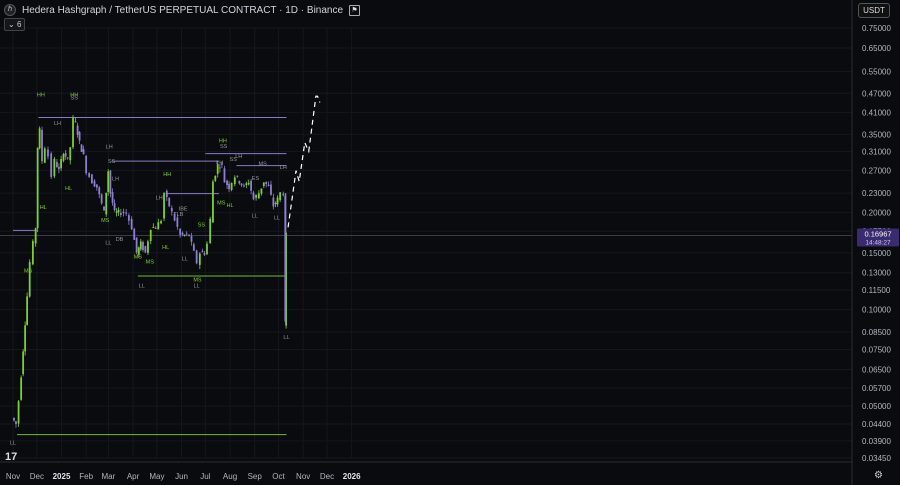 This screenshot has width=900, height=485. I want to click on y-tick-label: 0.27000, so click(876, 171).